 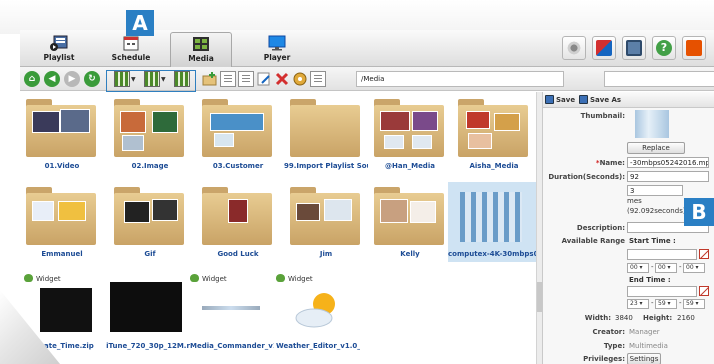 What do you see at coordinates (560, 100) in the screenshot?
I see `save-button: Save` at bounding box center [560, 100].